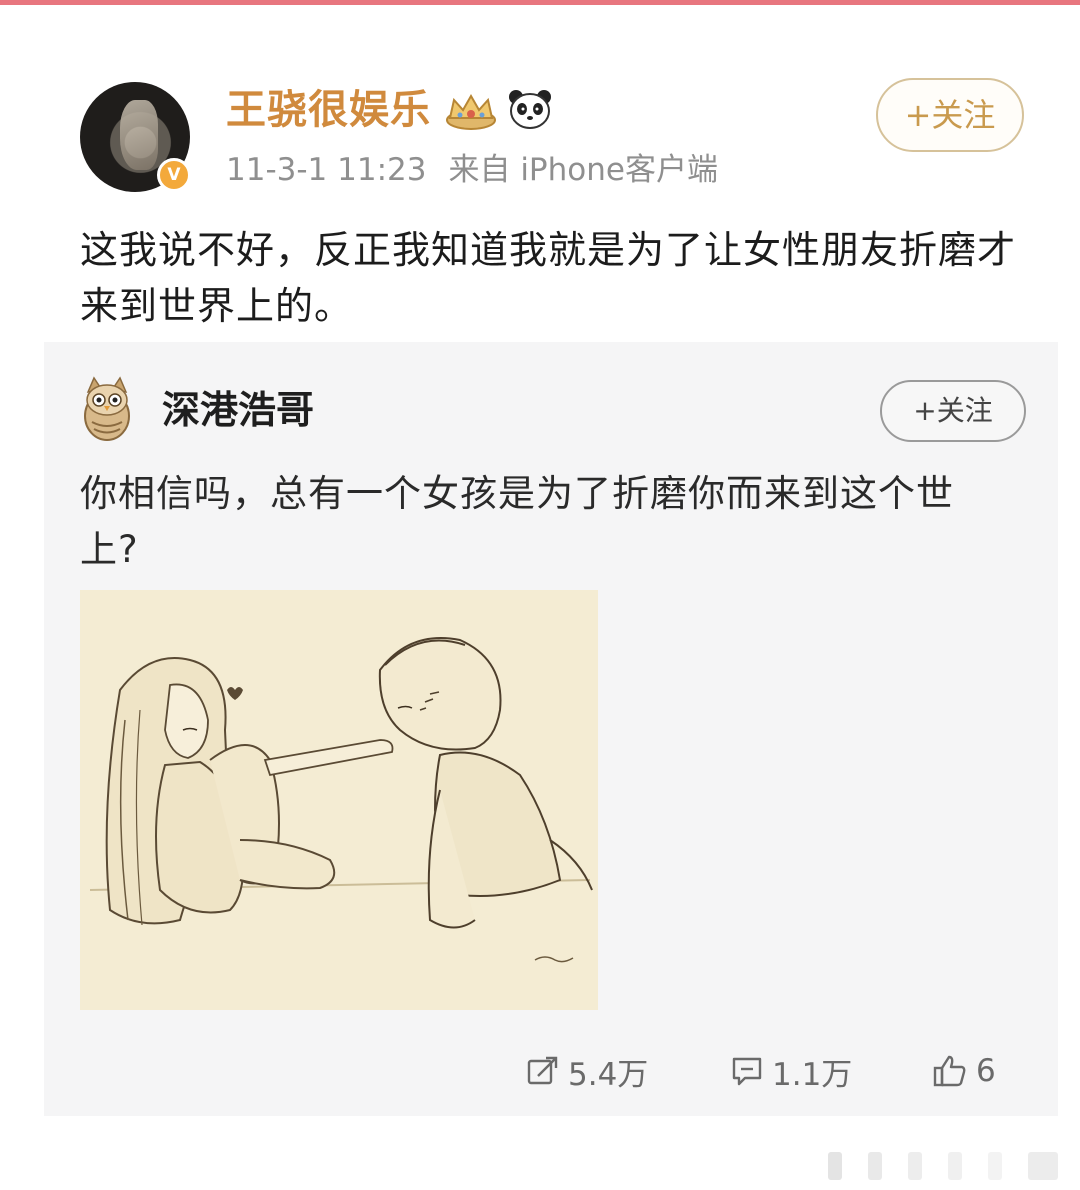 This screenshot has width=1080, height=1190. What do you see at coordinates (950, 115) in the screenshot?
I see `follow-button: +关注` at bounding box center [950, 115].